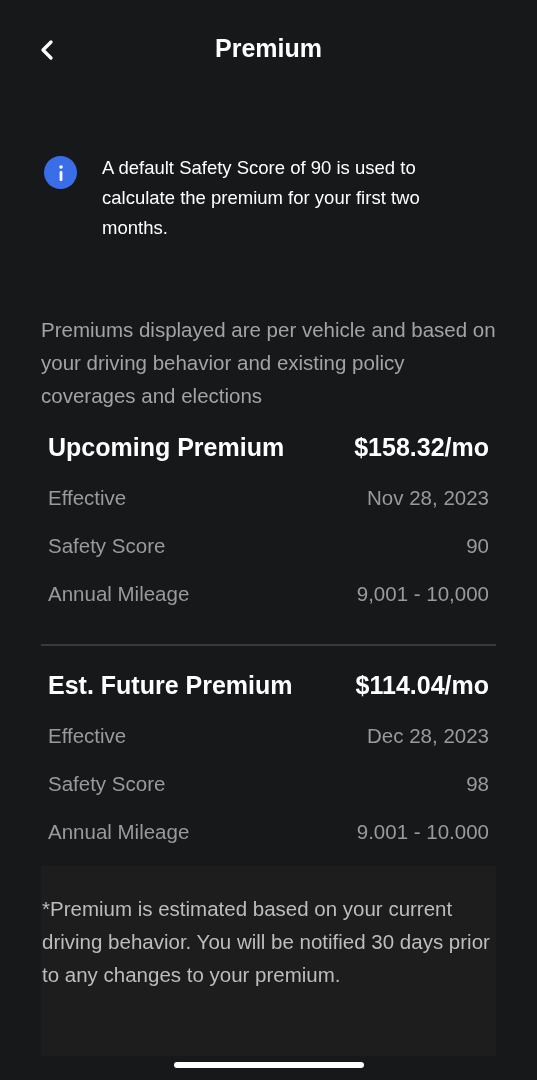 The height and width of the screenshot is (1080, 537). I want to click on page-title: Premium, so click(268, 49).